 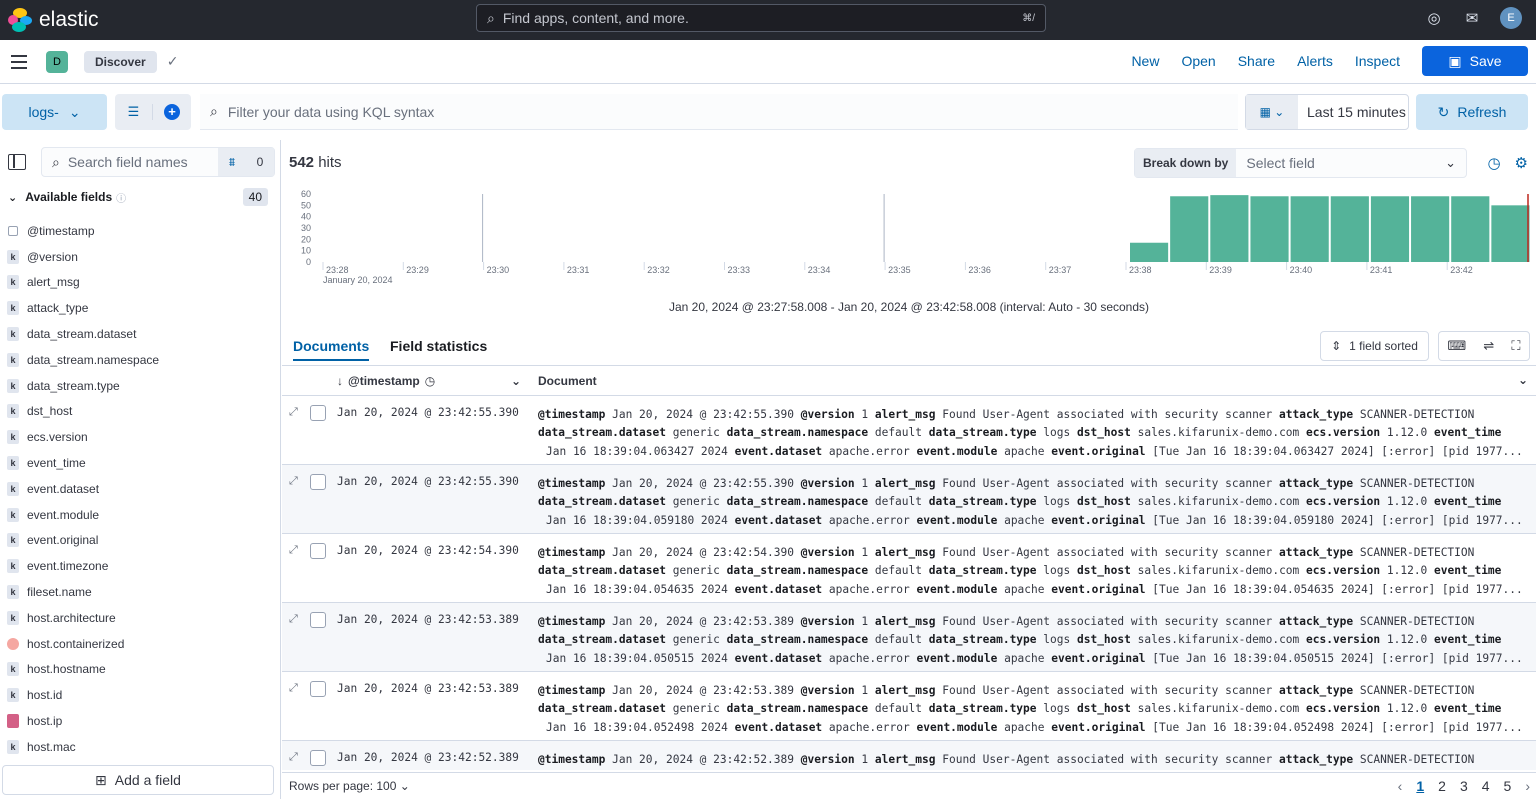 What do you see at coordinates (121, 197) in the screenshot?
I see `info-icon: ⓘ` at bounding box center [121, 197].